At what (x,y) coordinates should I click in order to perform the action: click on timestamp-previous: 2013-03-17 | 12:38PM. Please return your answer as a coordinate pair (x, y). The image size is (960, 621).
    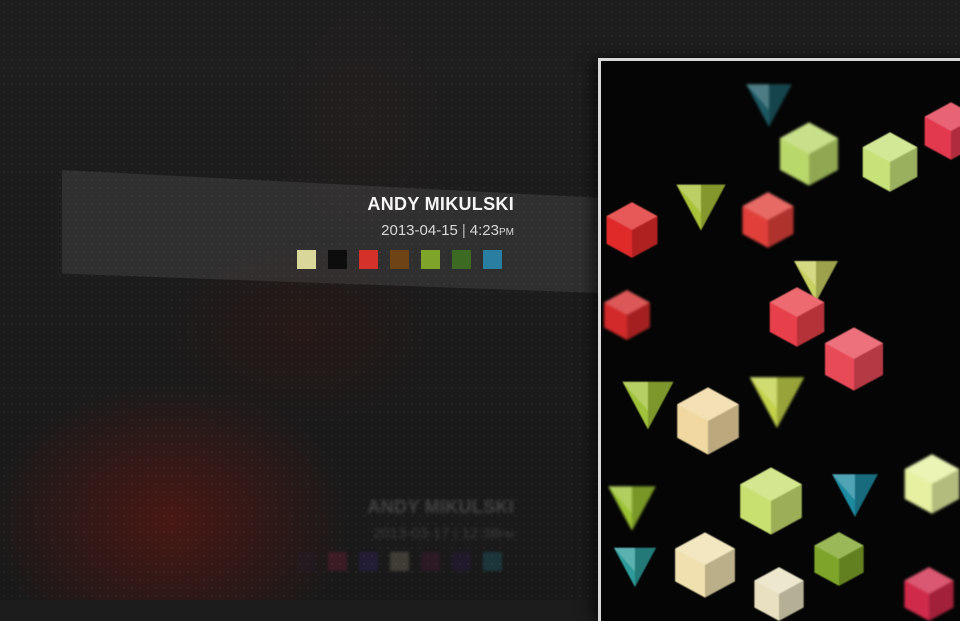
    Looking at the image, I should click on (440, 533).